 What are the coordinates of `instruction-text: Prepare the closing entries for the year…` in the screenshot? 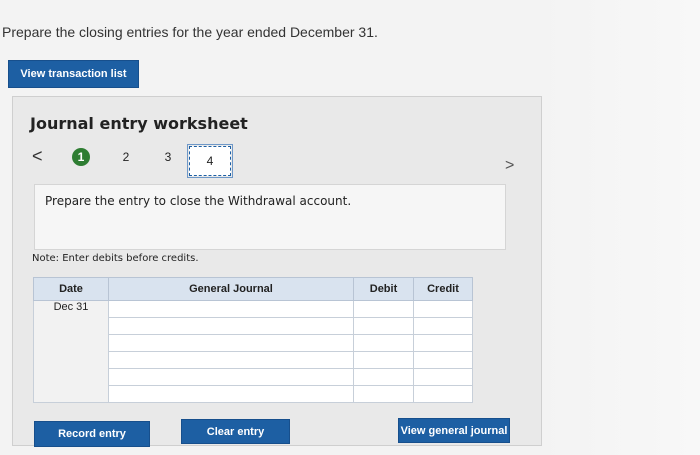 It's located at (190, 32).